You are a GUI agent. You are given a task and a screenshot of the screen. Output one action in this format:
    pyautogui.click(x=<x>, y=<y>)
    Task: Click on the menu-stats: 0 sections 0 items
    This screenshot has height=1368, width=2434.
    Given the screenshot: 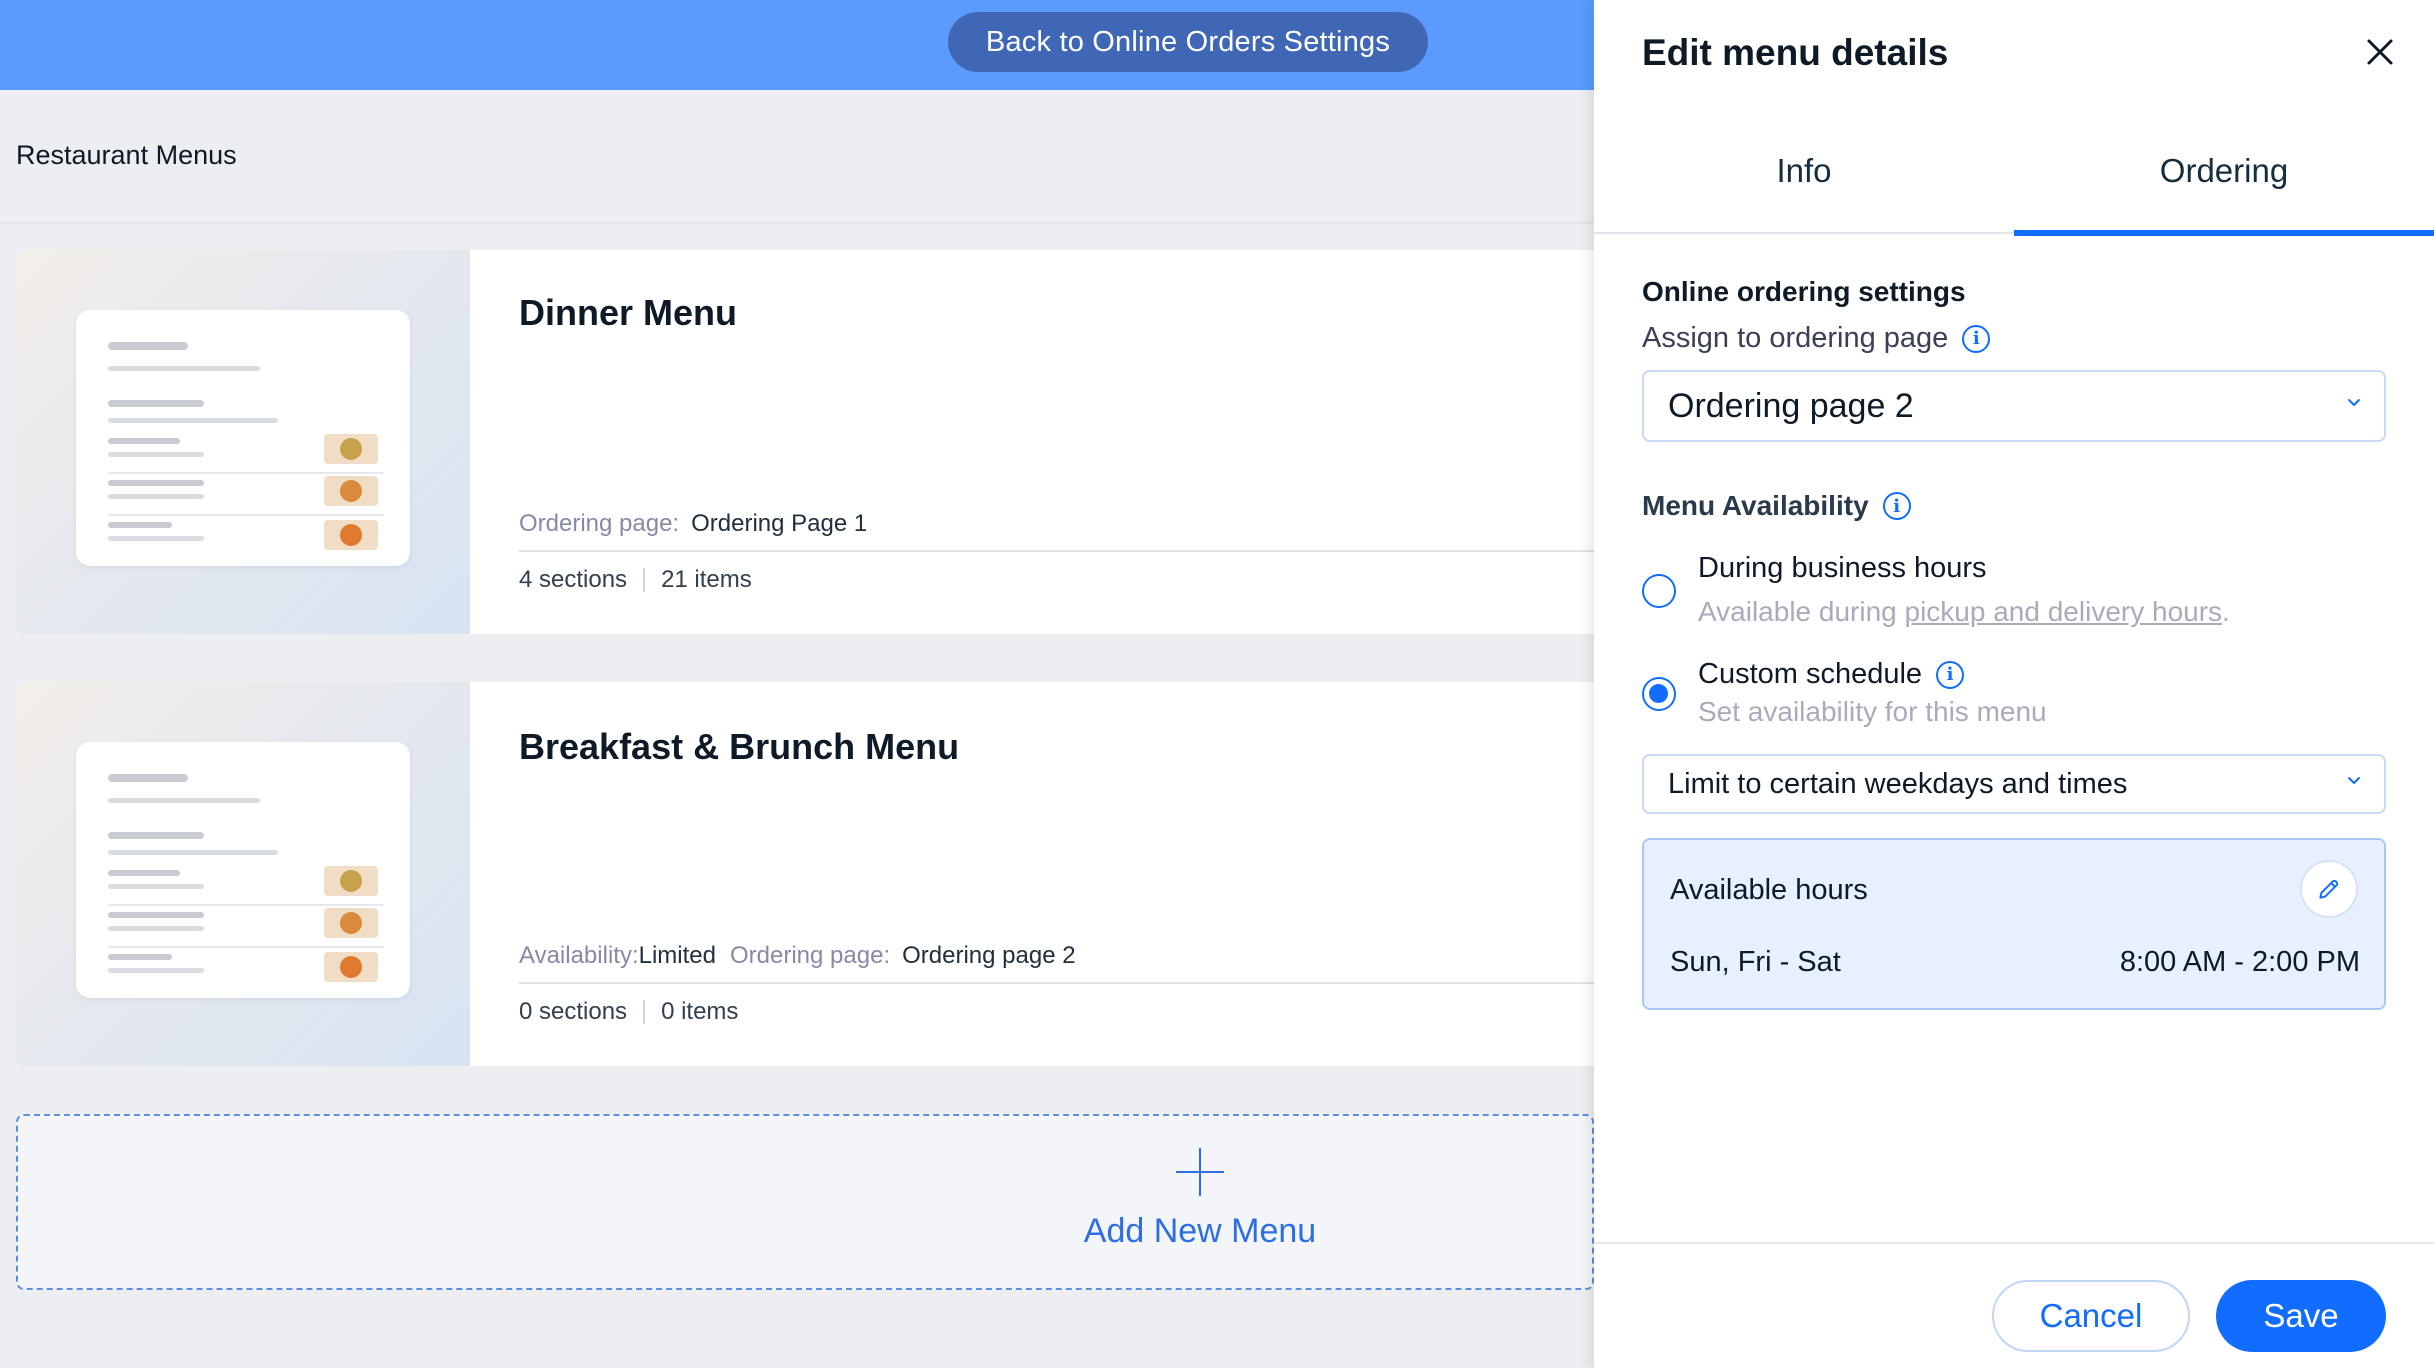 What is the action you would take?
    pyautogui.click(x=628, y=1012)
    